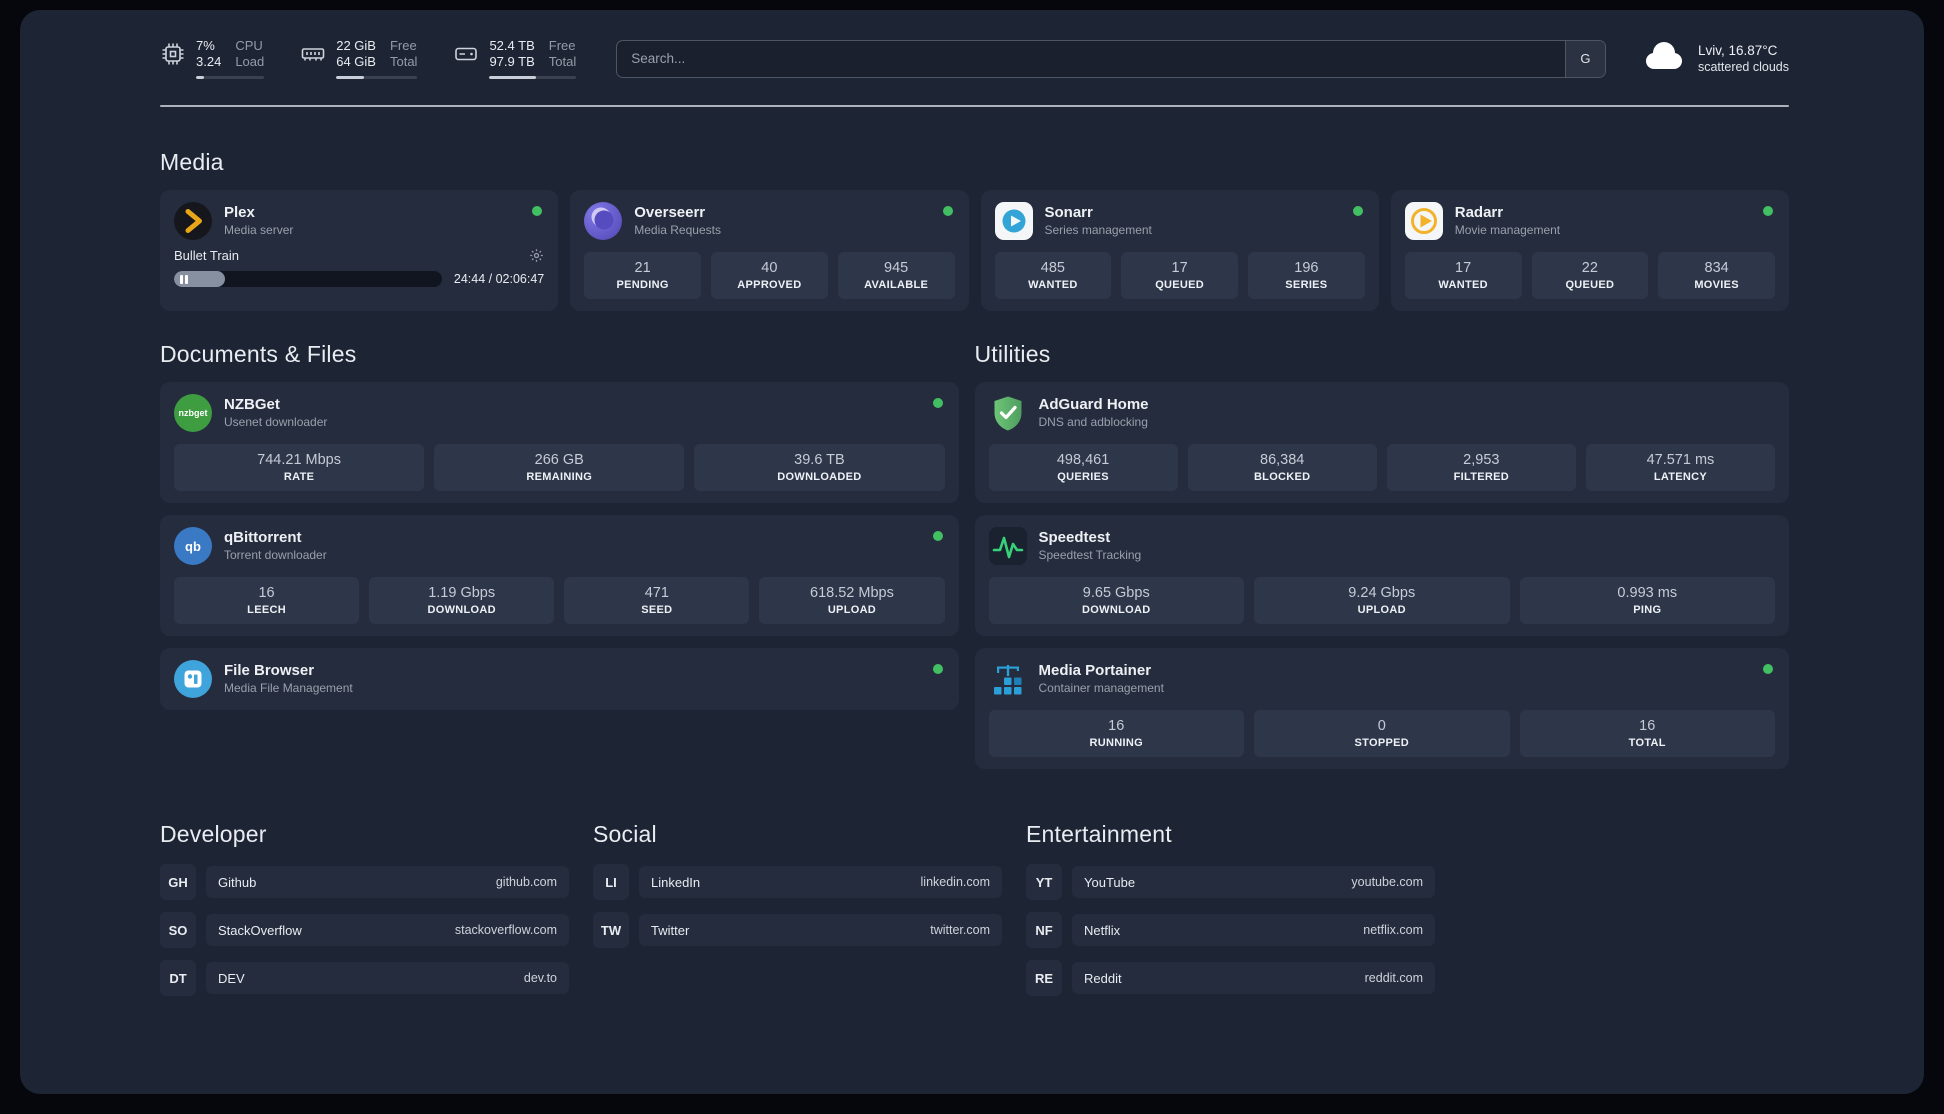 Image resolution: width=1944 pixels, height=1114 pixels. Describe the element at coordinates (611, 930) in the screenshot. I see `link-badge-twitter: TW` at that location.